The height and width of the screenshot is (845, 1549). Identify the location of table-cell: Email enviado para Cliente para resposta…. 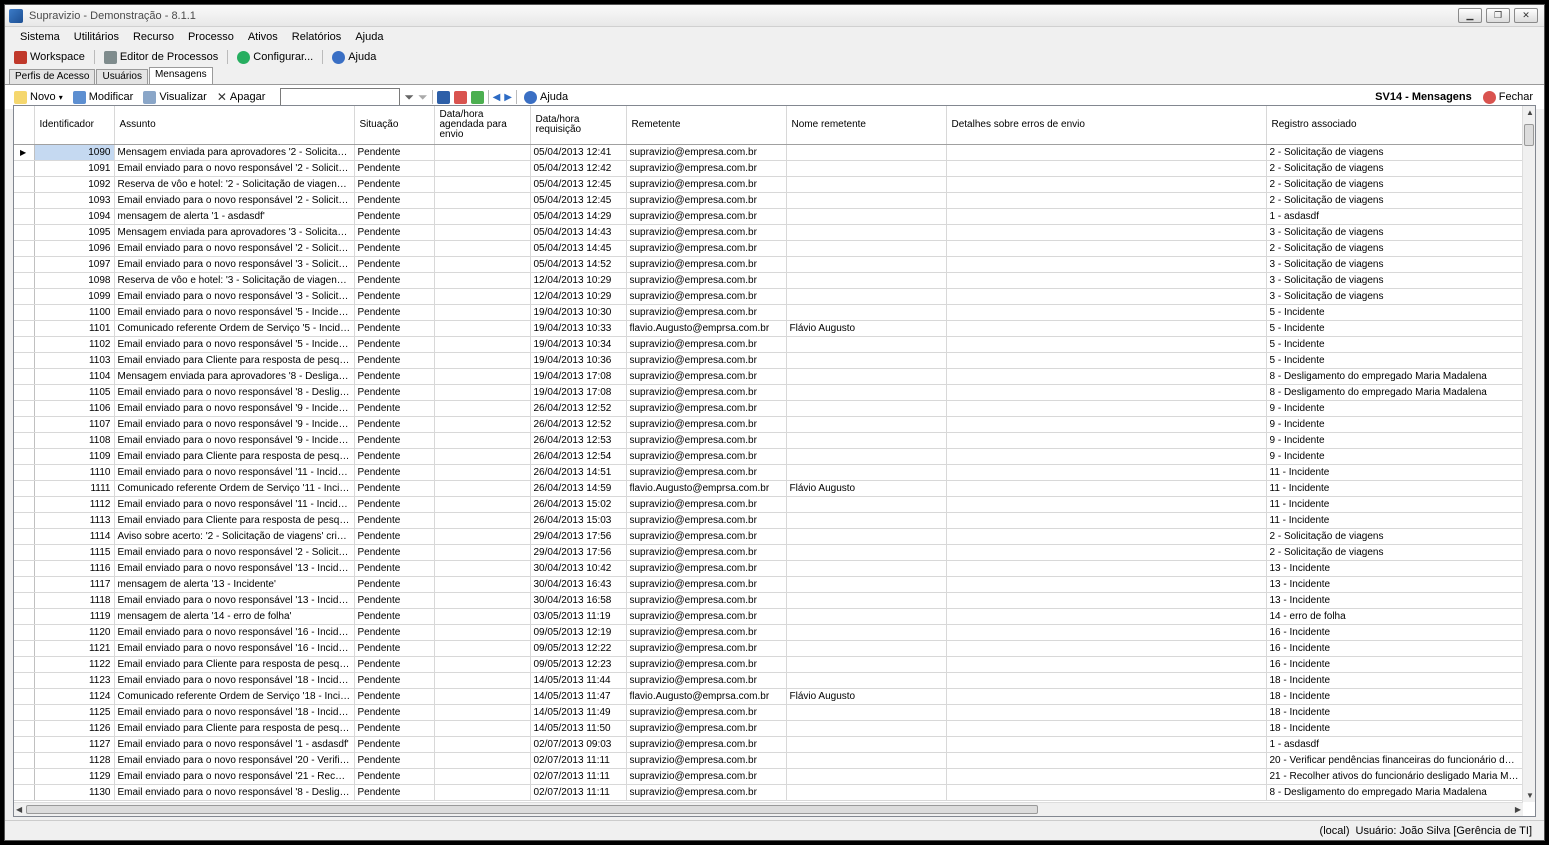
(234, 520).